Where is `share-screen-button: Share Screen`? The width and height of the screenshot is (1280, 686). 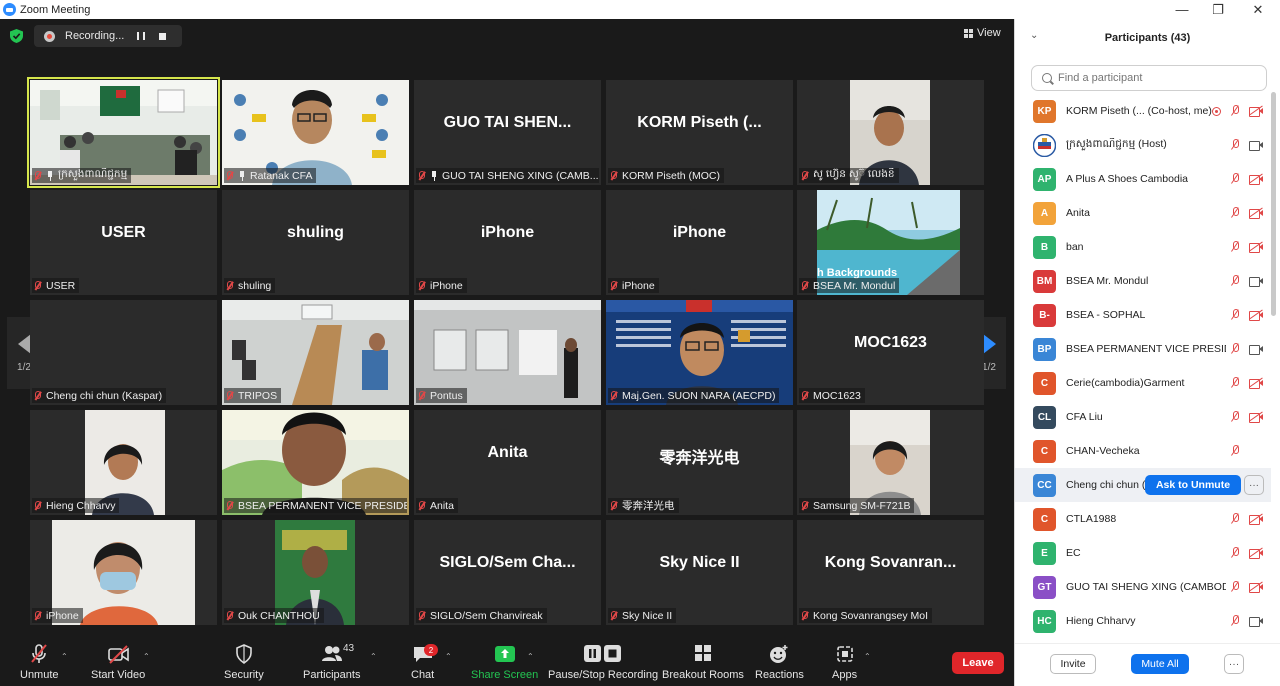 share-screen-button: Share Screen is located at coordinates (504, 662).